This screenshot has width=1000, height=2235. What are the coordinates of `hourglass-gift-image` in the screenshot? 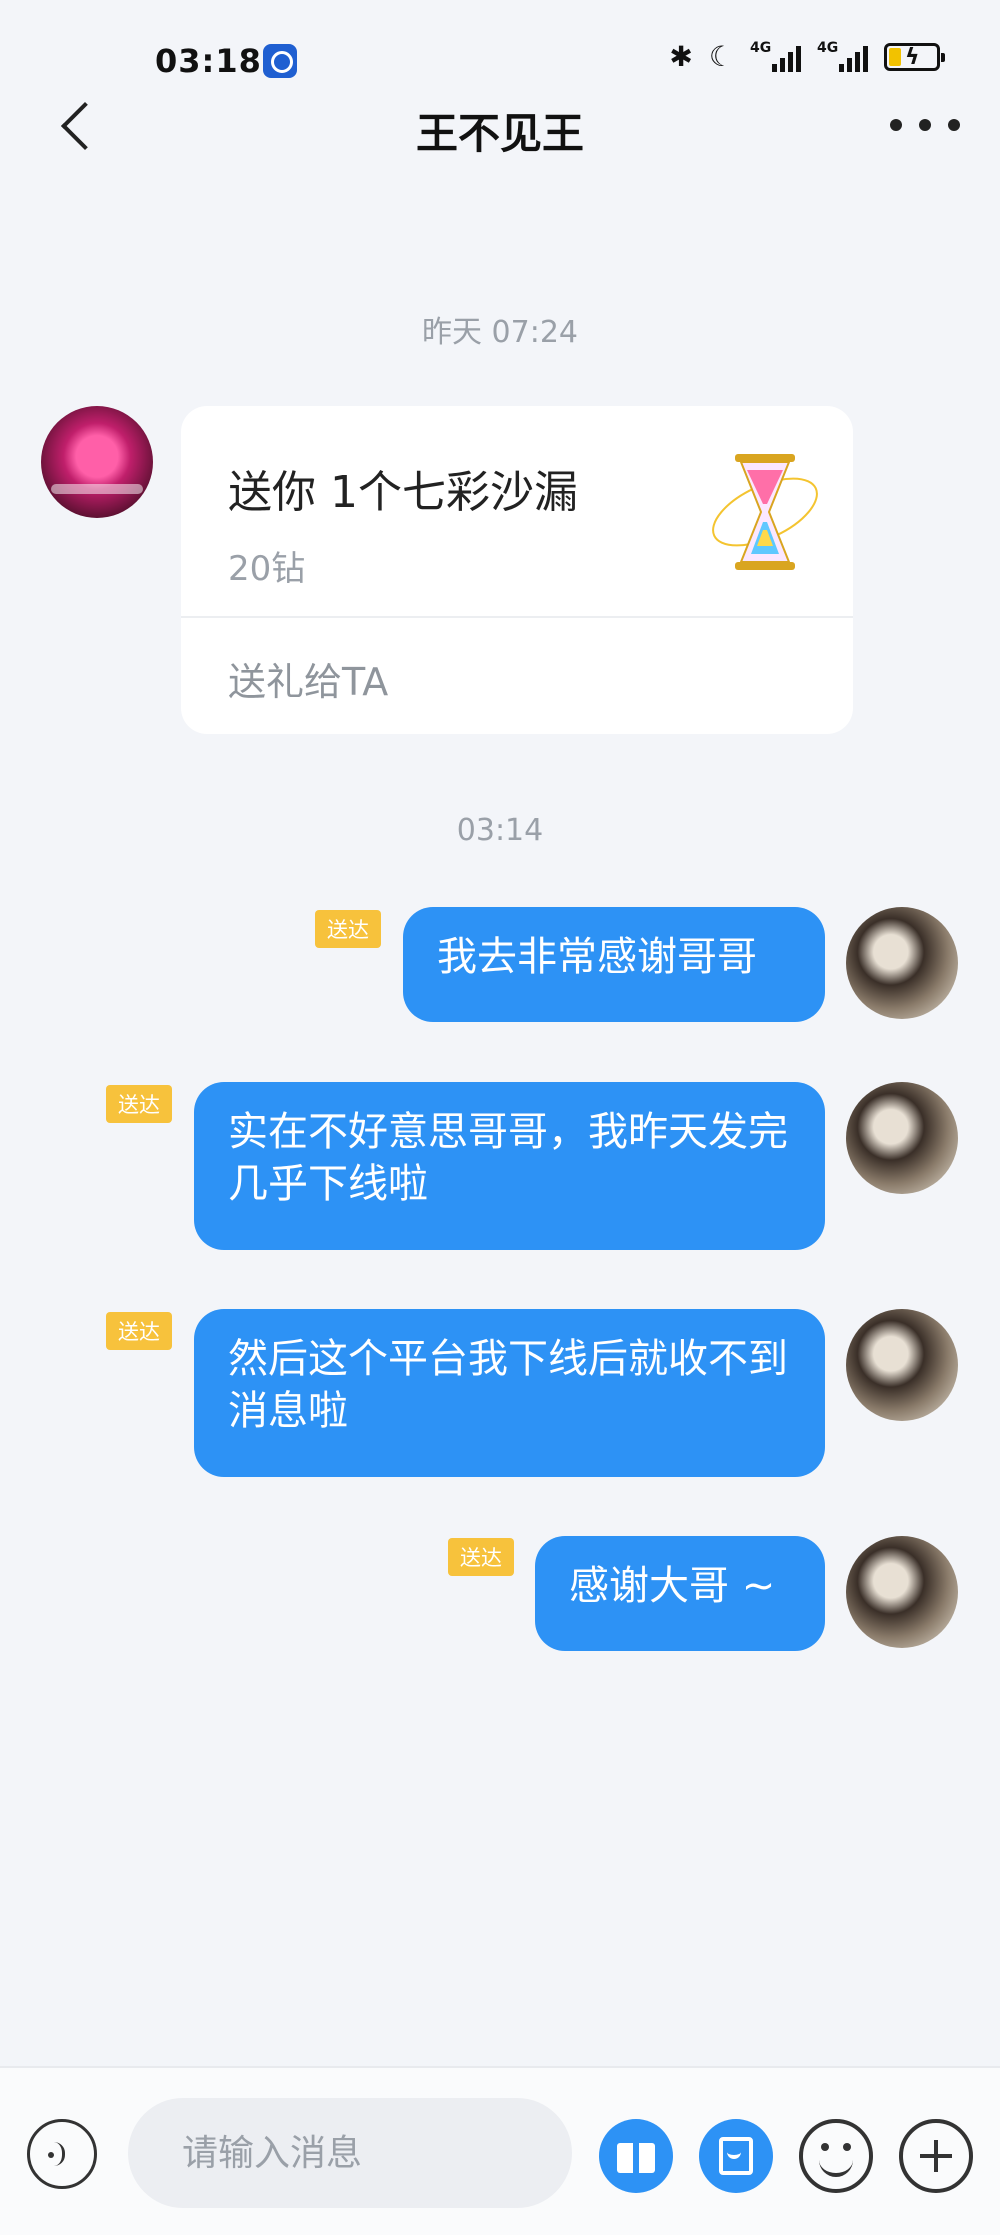 It's located at (765, 512).